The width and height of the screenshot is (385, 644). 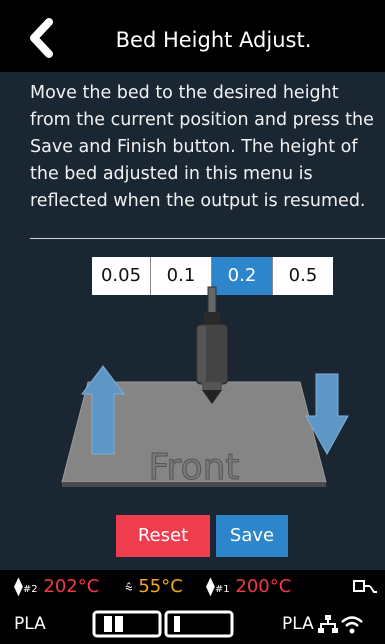 I want to click on ethernet-icon, so click(x=328, y=624).